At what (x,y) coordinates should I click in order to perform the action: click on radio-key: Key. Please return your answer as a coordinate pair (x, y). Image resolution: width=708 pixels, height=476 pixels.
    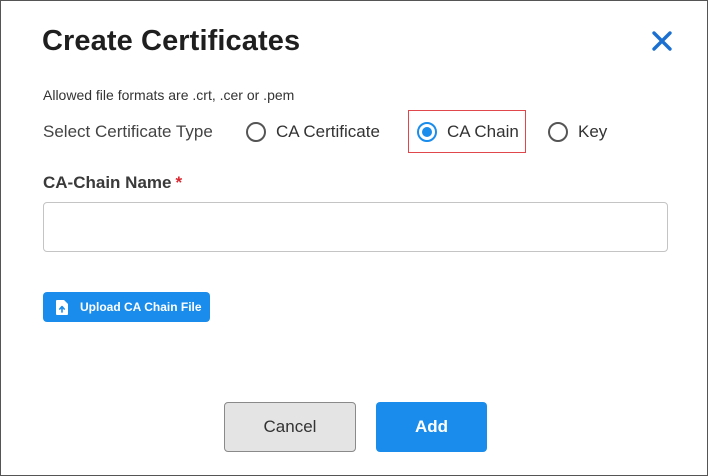
    Looking at the image, I should click on (577, 132).